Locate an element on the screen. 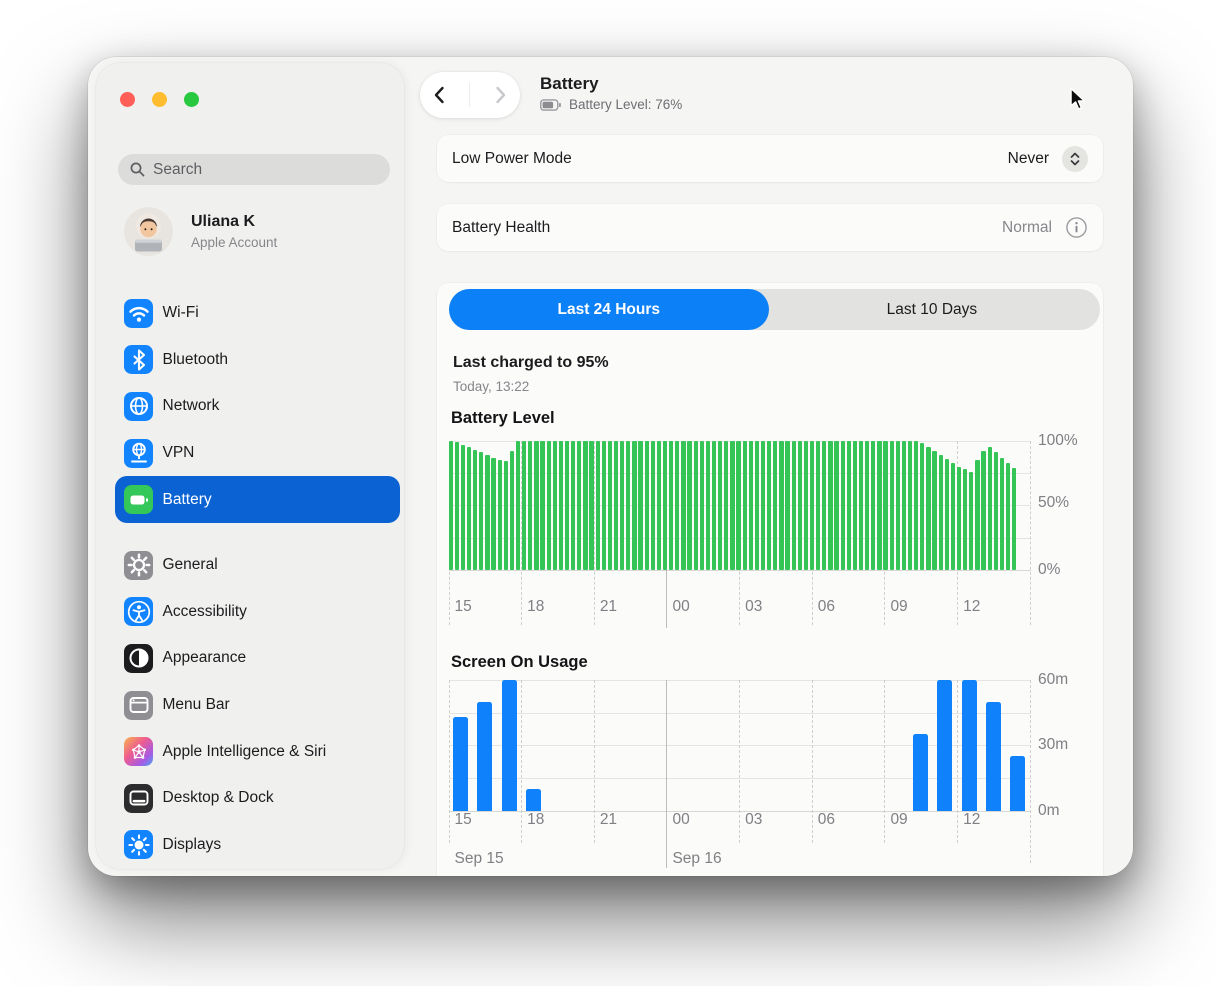 The width and height of the screenshot is (1216, 986). sidebar-item-label: Battery is located at coordinates (187, 499).